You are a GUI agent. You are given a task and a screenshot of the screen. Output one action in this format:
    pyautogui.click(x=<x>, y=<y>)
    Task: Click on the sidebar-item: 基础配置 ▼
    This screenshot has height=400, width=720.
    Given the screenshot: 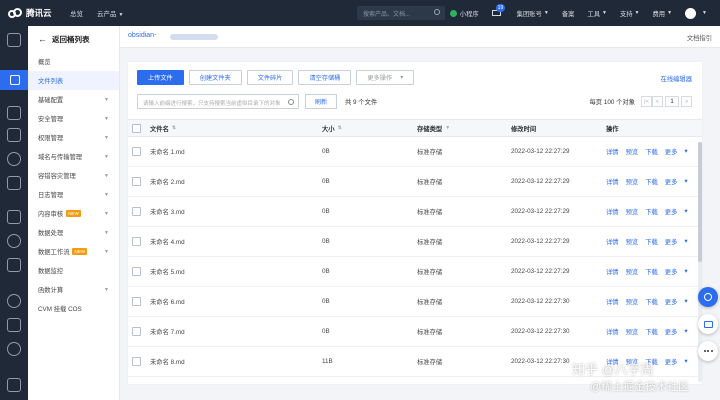 What is the action you would take?
    pyautogui.click(x=73, y=99)
    